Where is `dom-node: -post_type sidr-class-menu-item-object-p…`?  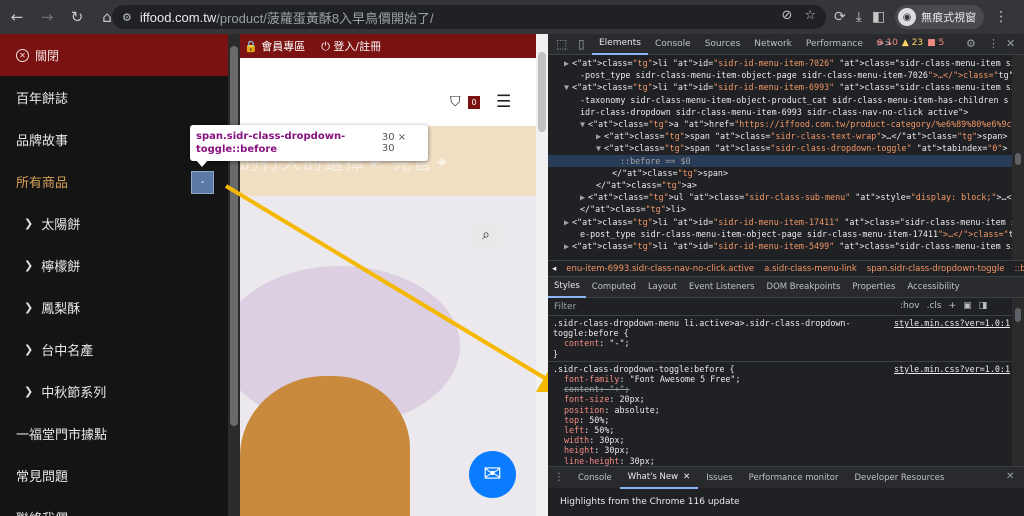
dom-node: -post_type sidr-class-menu-item-object-p… is located at coordinates (780, 75).